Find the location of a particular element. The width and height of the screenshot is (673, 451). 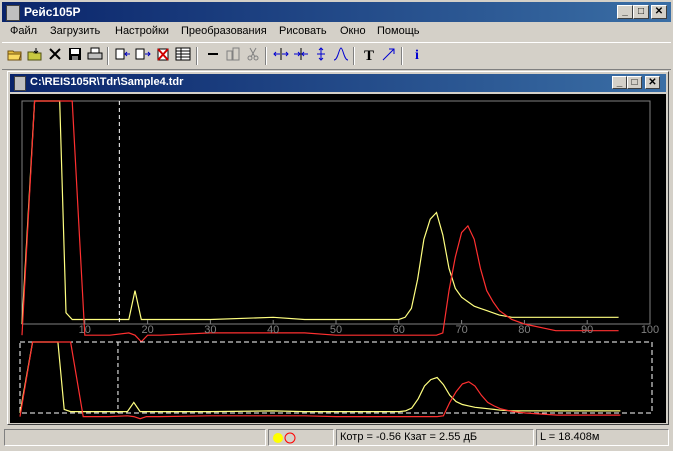

document-close-button: ✕ is located at coordinates (652, 82).